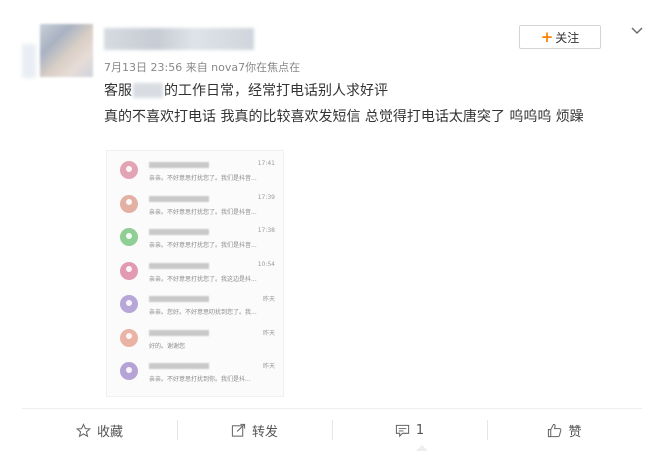 The height and width of the screenshot is (460, 664). What do you see at coordinates (547, 37) in the screenshot?
I see `plus-icon: +` at bounding box center [547, 37].